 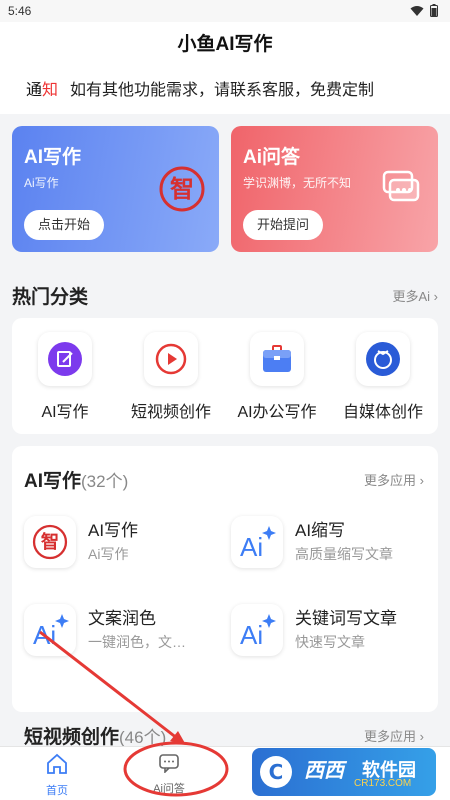 I want to click on card-title: AI写作, so click(x=53, y=157).